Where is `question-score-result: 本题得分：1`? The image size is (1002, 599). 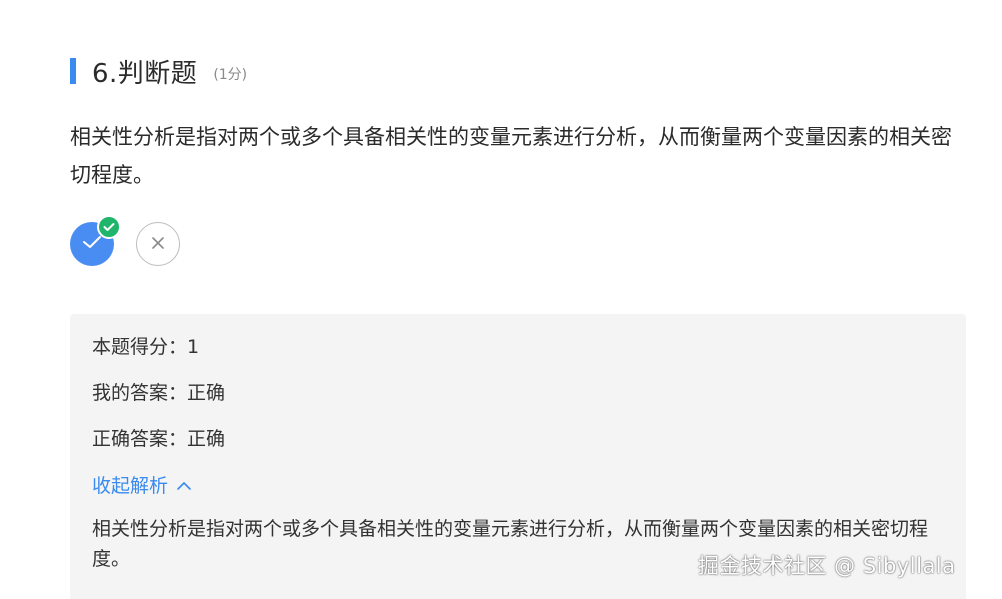 question-score-result: 本题得分：1 is located at coordinates (146, 347).